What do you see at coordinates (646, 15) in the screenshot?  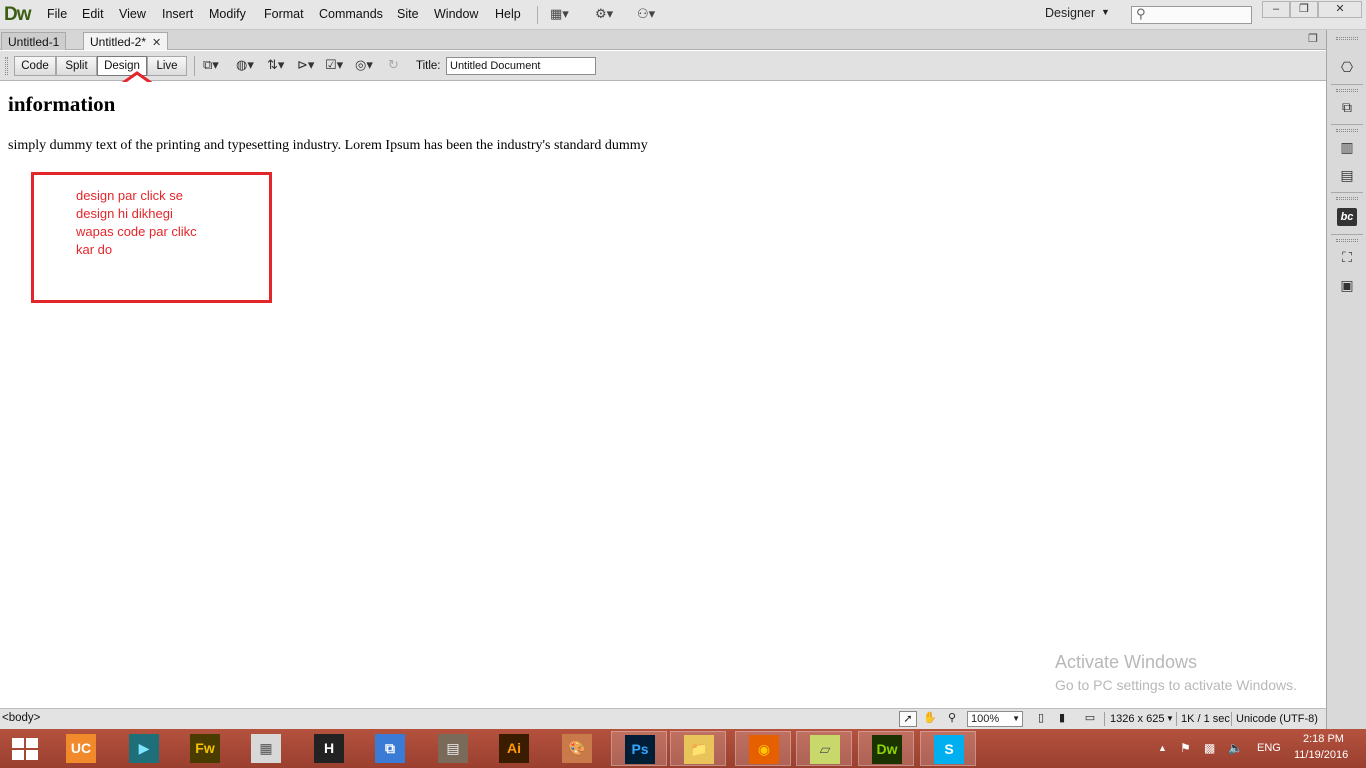 I see `site-extensions-icon: ⚇▾` at bounding box center [646, 15].